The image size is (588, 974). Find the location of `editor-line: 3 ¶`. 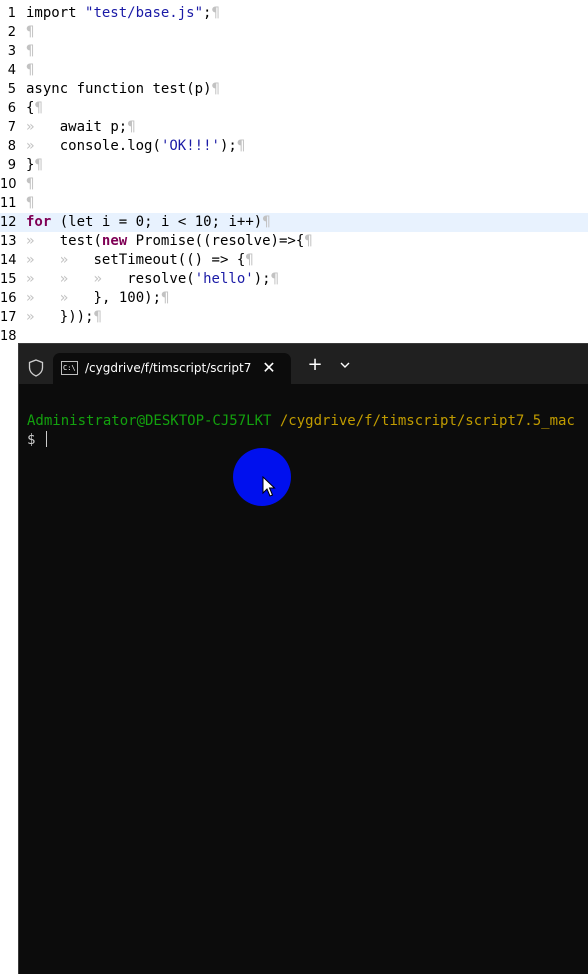

editor-line: 3 ¶ is located at coordinates (294, 51).